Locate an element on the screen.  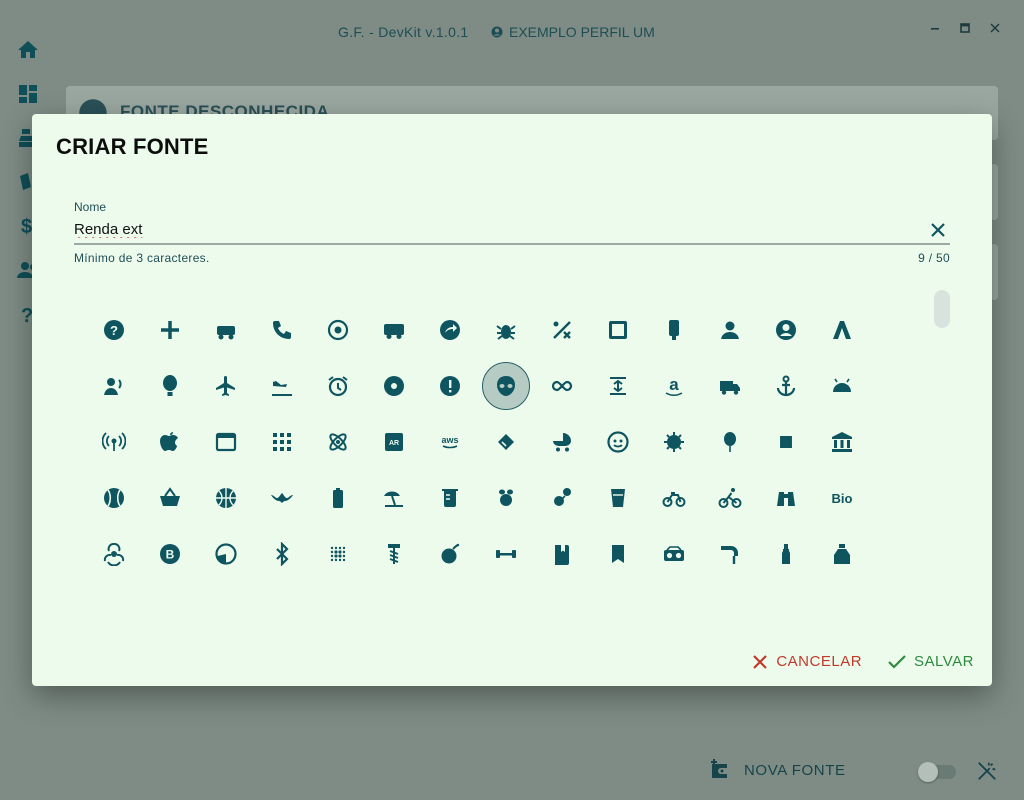
maximize-button is located at coordinates (965, 28).